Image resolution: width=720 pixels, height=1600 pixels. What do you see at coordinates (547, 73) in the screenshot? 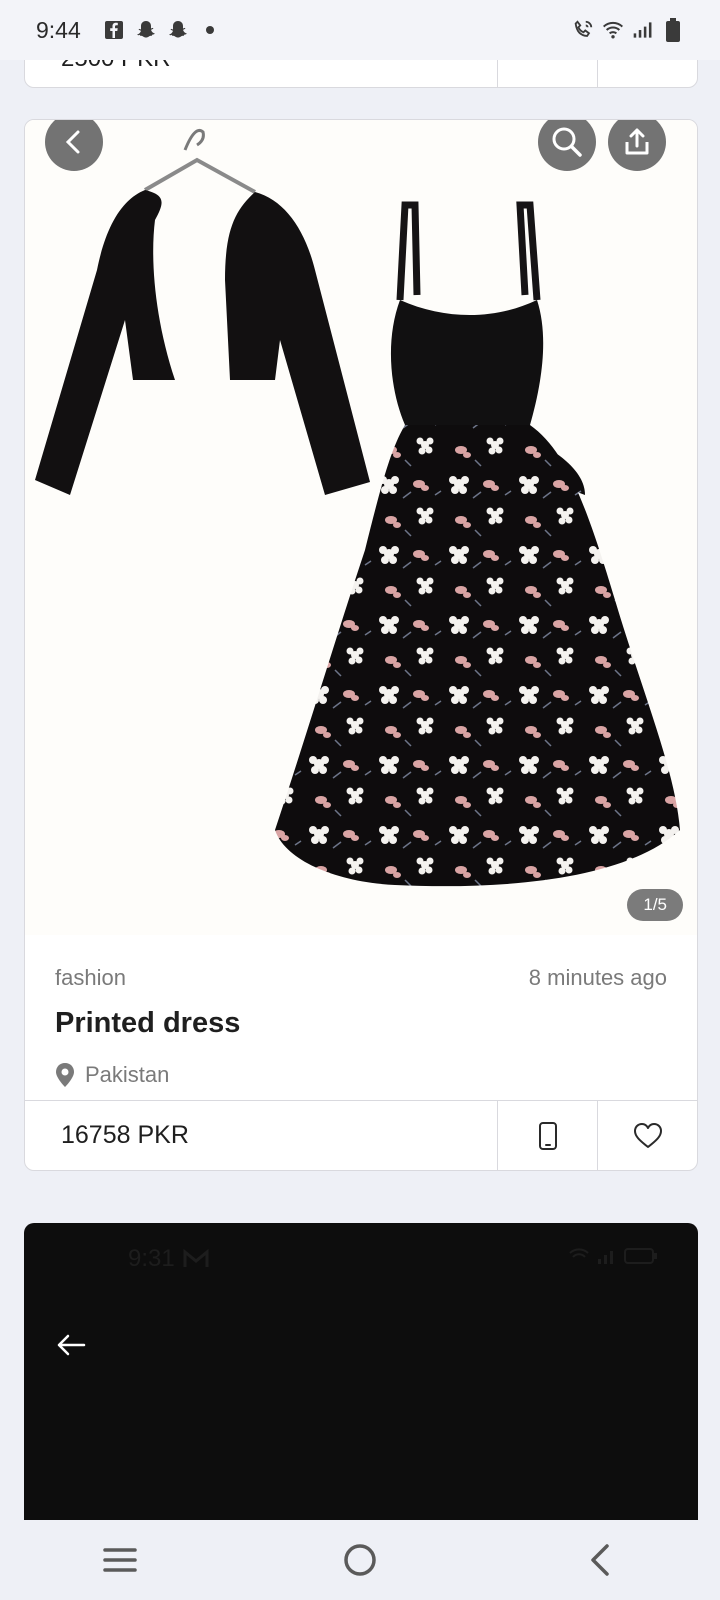
I see `previous-call-button` at bounding box center [547, 73].